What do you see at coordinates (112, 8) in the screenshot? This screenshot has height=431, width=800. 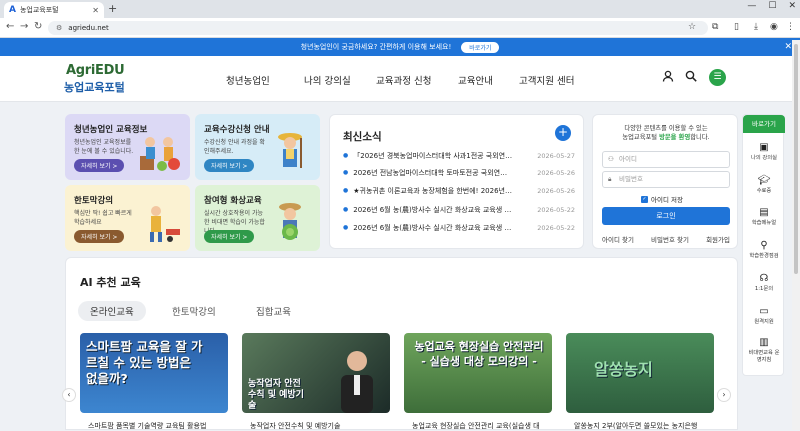 I see `new-tab-button: +` at bounding box center [112, 8].